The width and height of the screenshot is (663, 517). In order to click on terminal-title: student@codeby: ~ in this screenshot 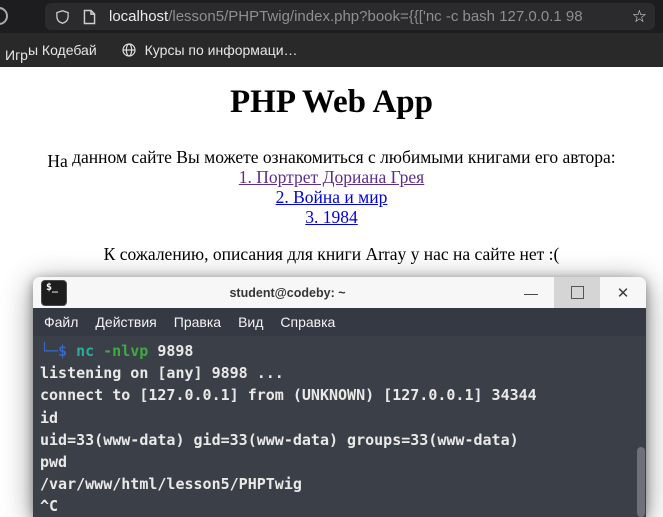, I will do `click(287, 292)`.